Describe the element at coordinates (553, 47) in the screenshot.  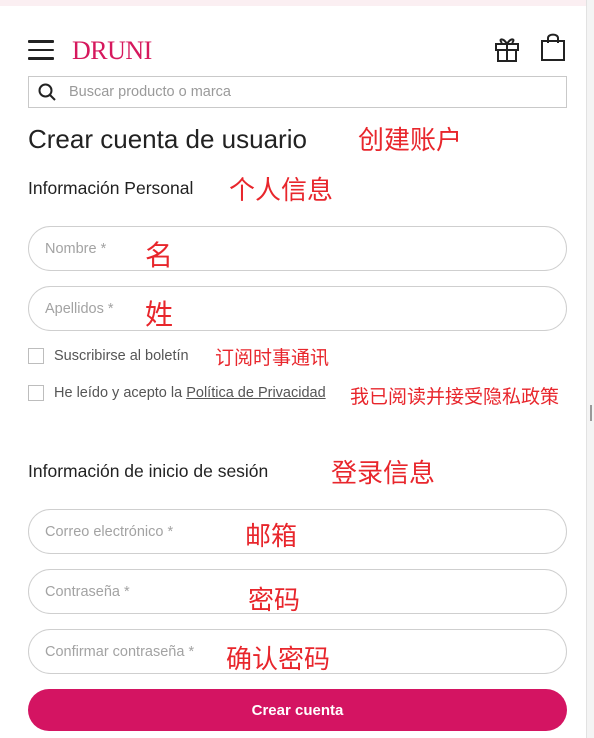
I see `shopping-bag-icon` at that location.